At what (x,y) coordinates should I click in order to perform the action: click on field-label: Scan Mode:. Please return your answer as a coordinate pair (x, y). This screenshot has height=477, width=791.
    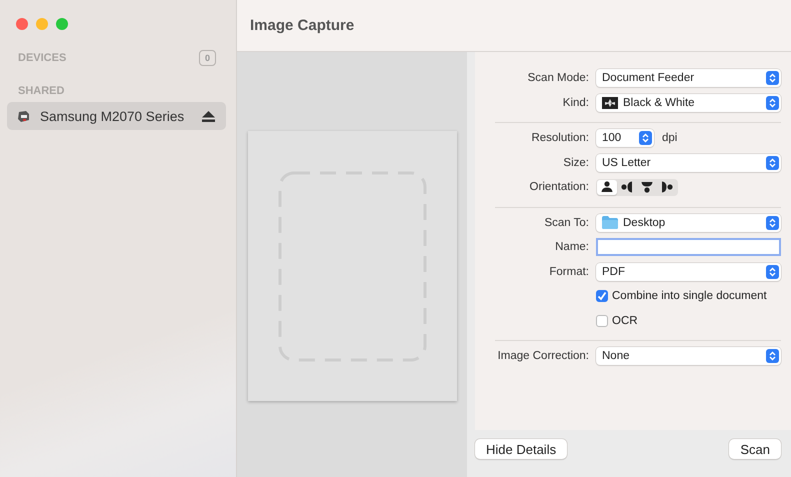
    Looking at the image, I should click on (557, 78).